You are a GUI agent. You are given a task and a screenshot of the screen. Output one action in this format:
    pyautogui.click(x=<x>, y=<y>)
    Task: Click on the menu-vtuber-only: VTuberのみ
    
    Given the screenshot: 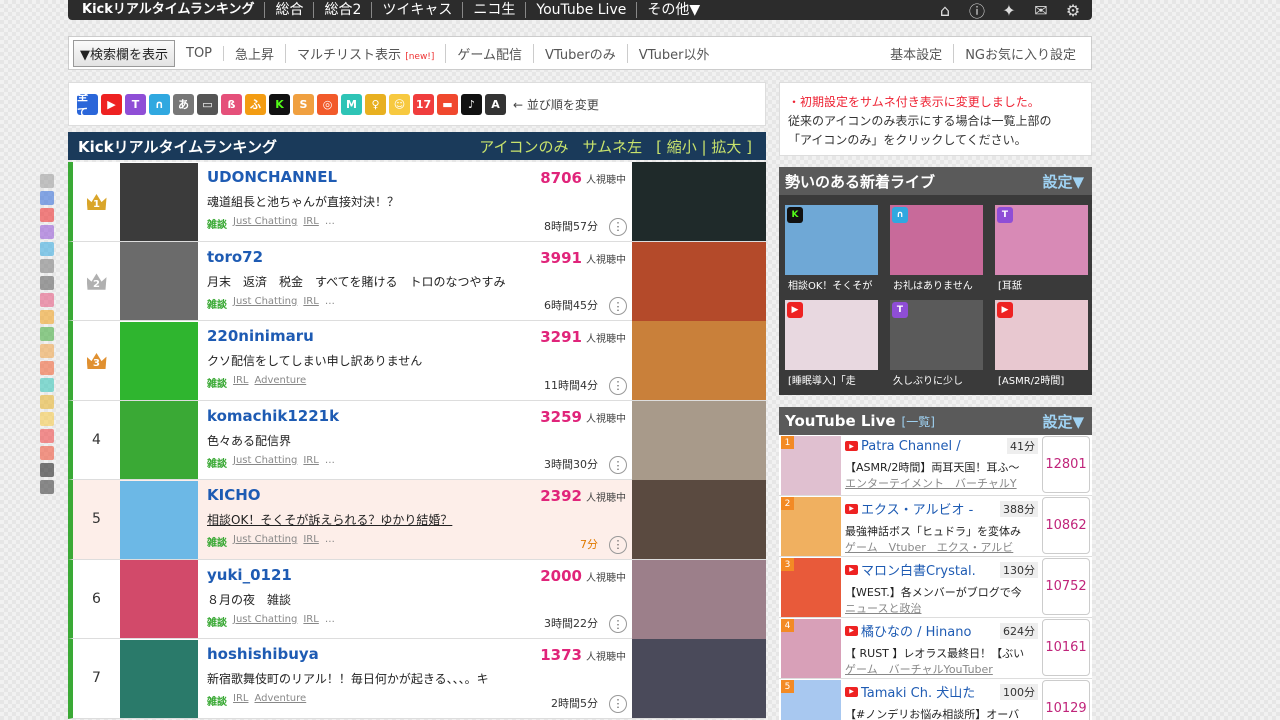 What is the action you would take?
    pyautogui.click(x=581, y=53)
    